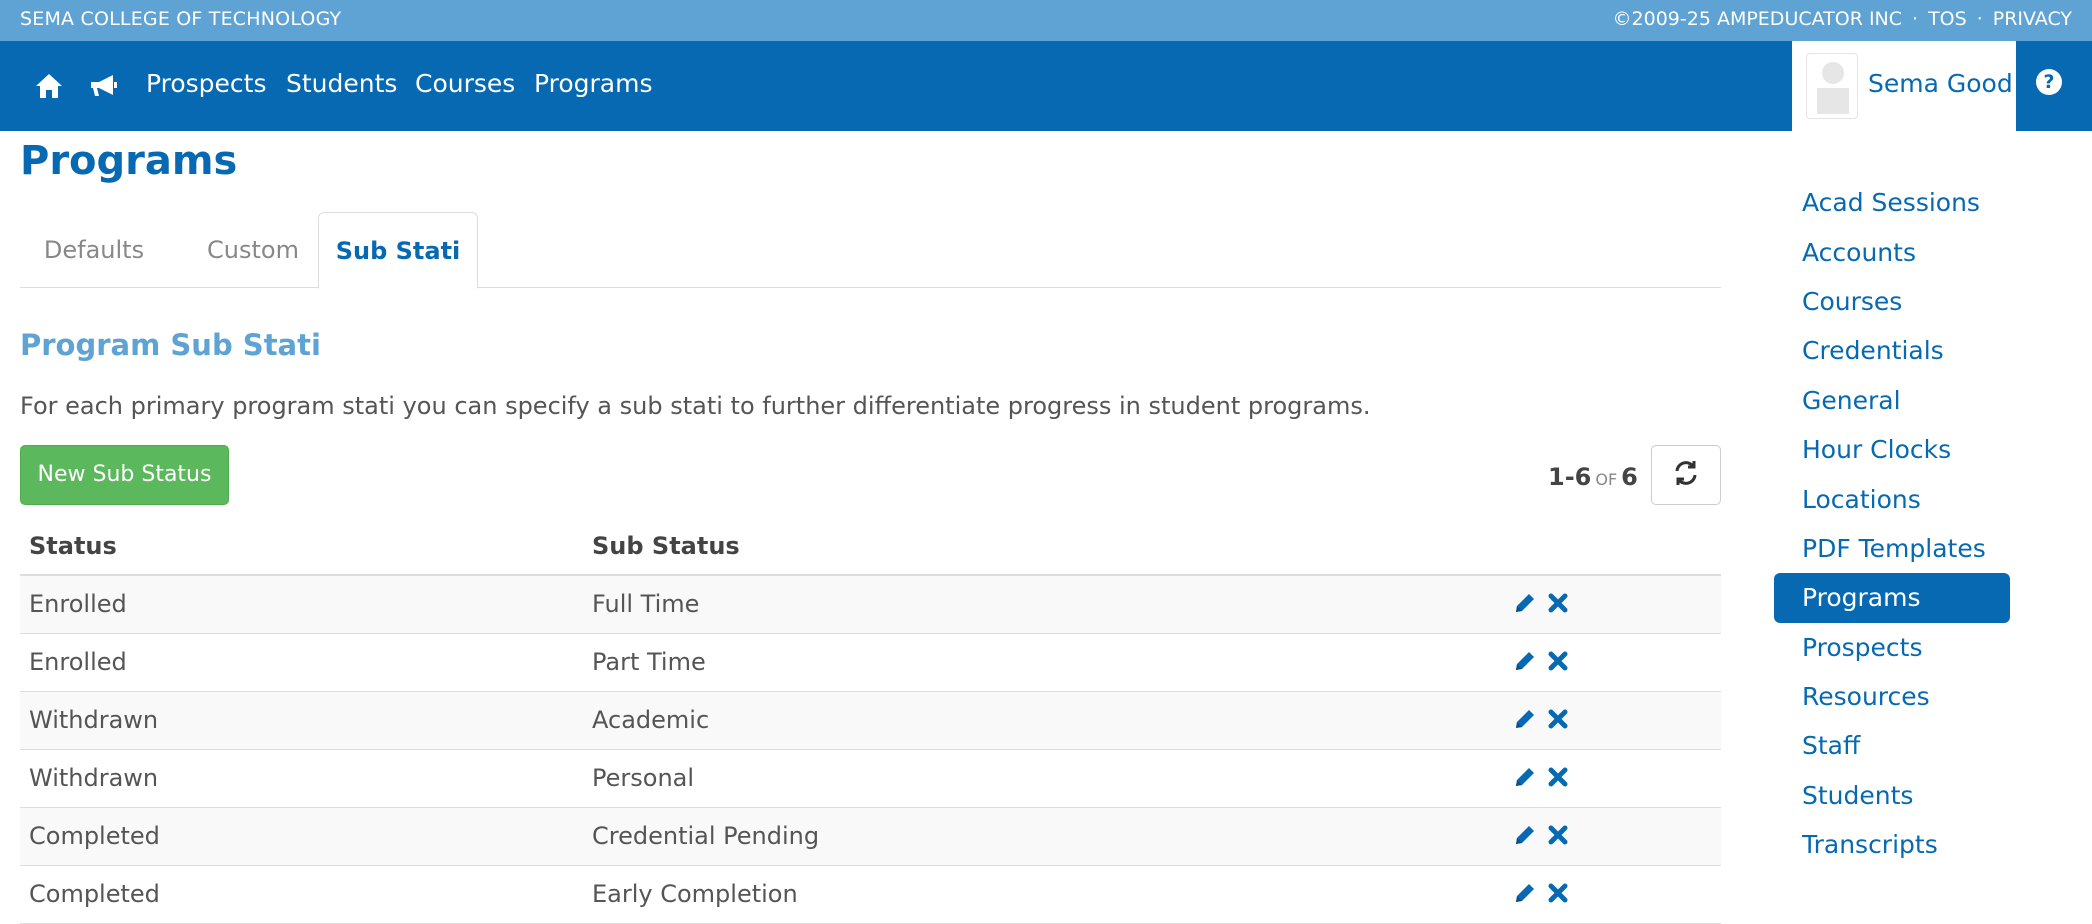 The image size is (2092, 924). I want to click on tab-custom: Custom, so click(253, 250).